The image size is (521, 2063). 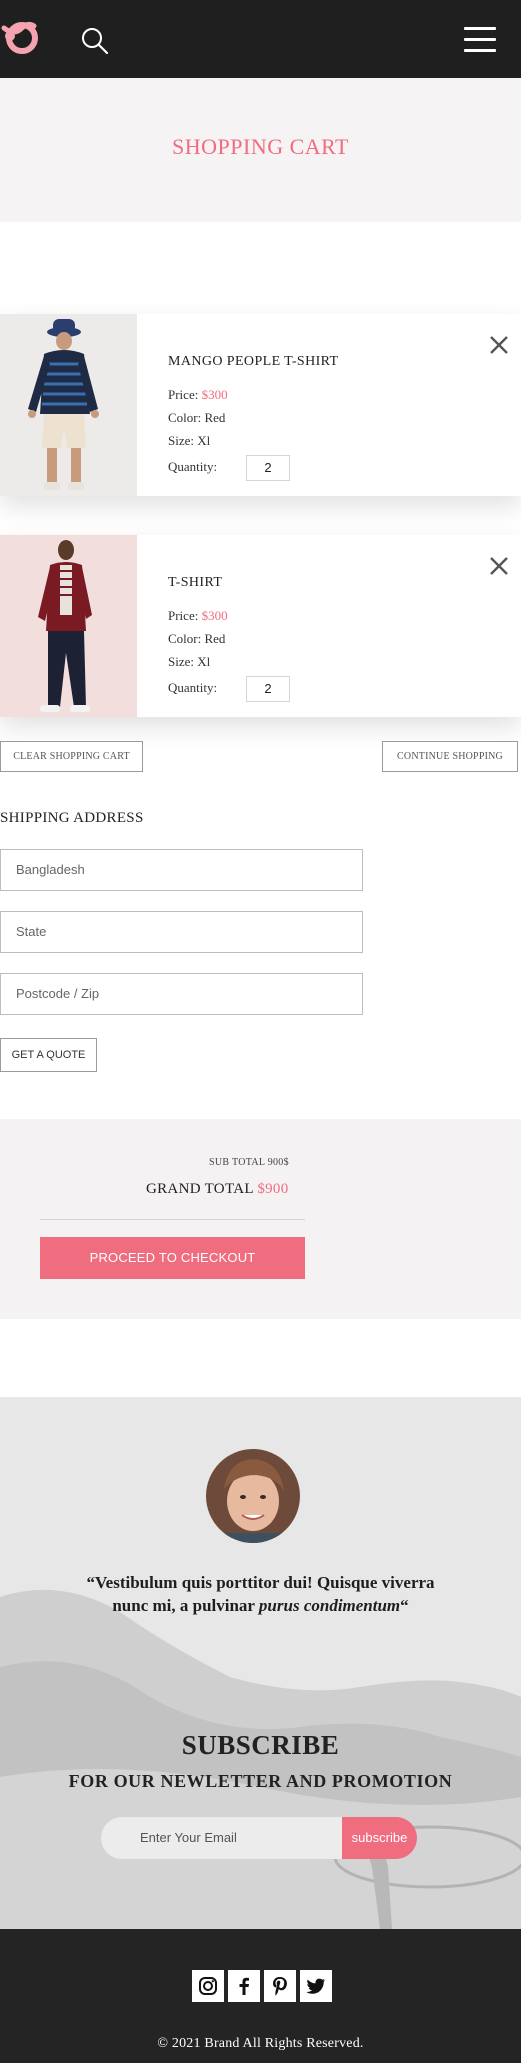 What do you see at coordinates (273, 1189) in the screenshot?
I see `grand-total-value: $900` at bounding box center [273, 1189].